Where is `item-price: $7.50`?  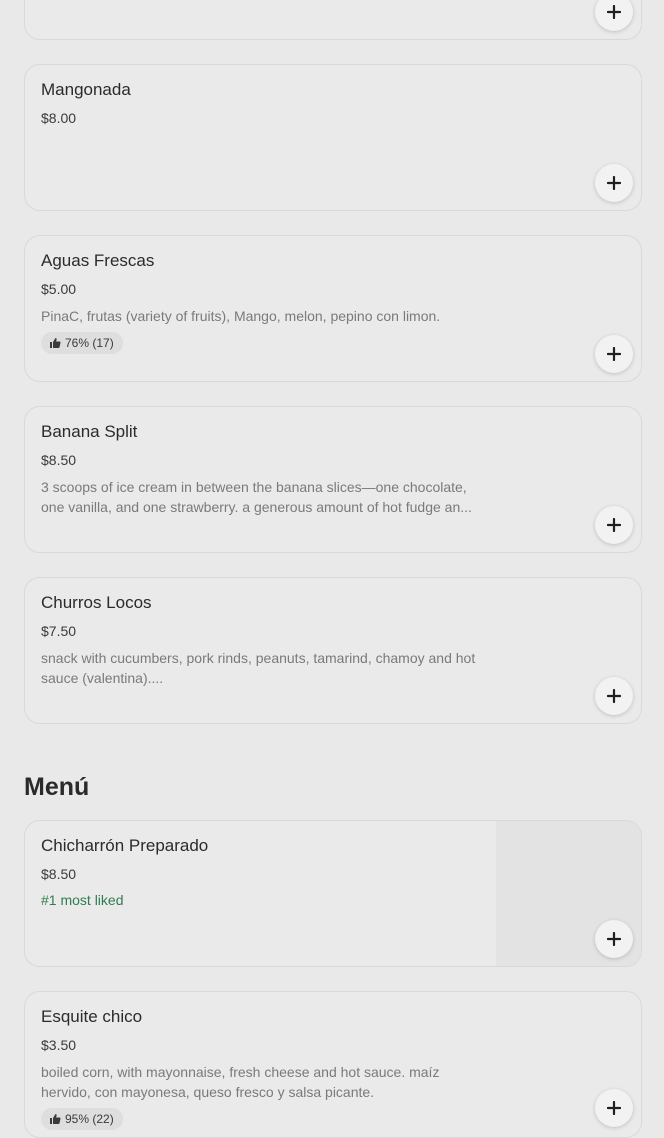 item-price: $7.50 is located at coordinates (59, 631).